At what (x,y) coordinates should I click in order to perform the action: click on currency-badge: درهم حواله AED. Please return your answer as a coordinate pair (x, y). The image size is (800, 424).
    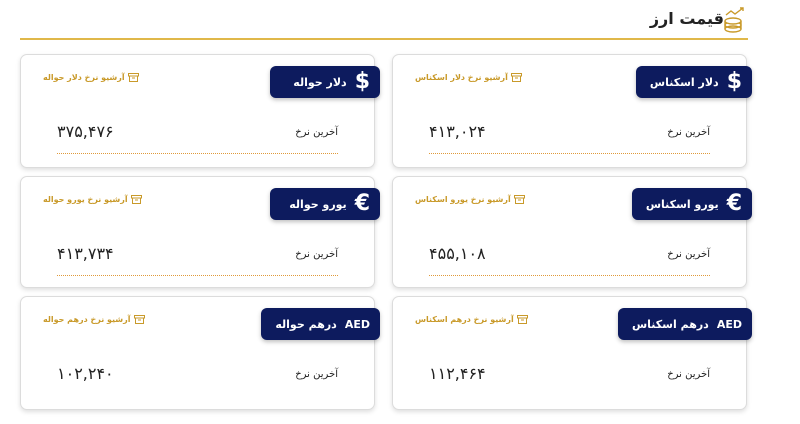
    Looking at the image, I should click on (320, 324).